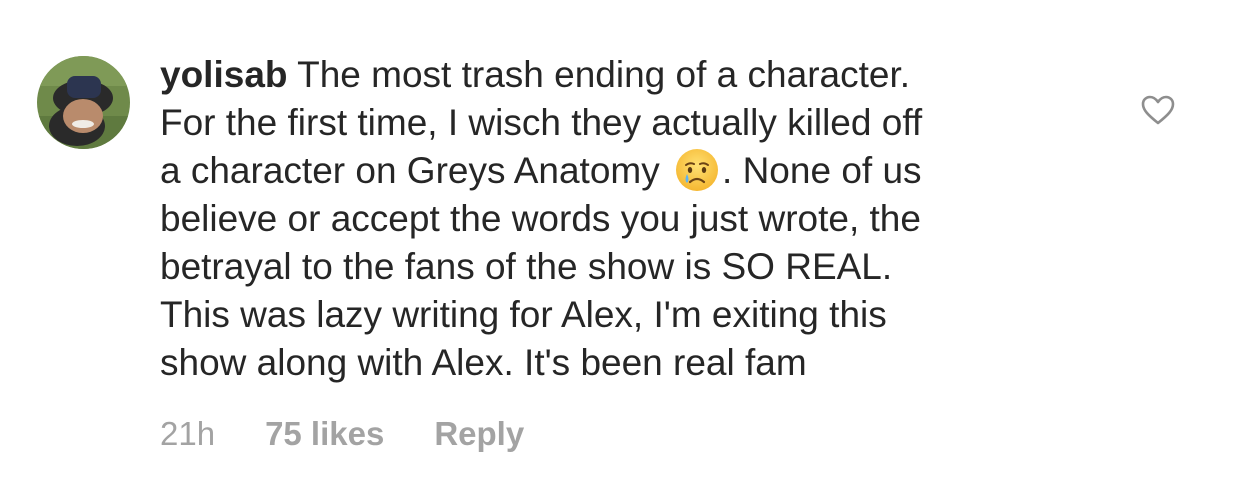 The image size is (1242, 491). Describe the element at coordinates (822, 170) in the screenshot. I see `comment-line-text: . None of us` at that location.